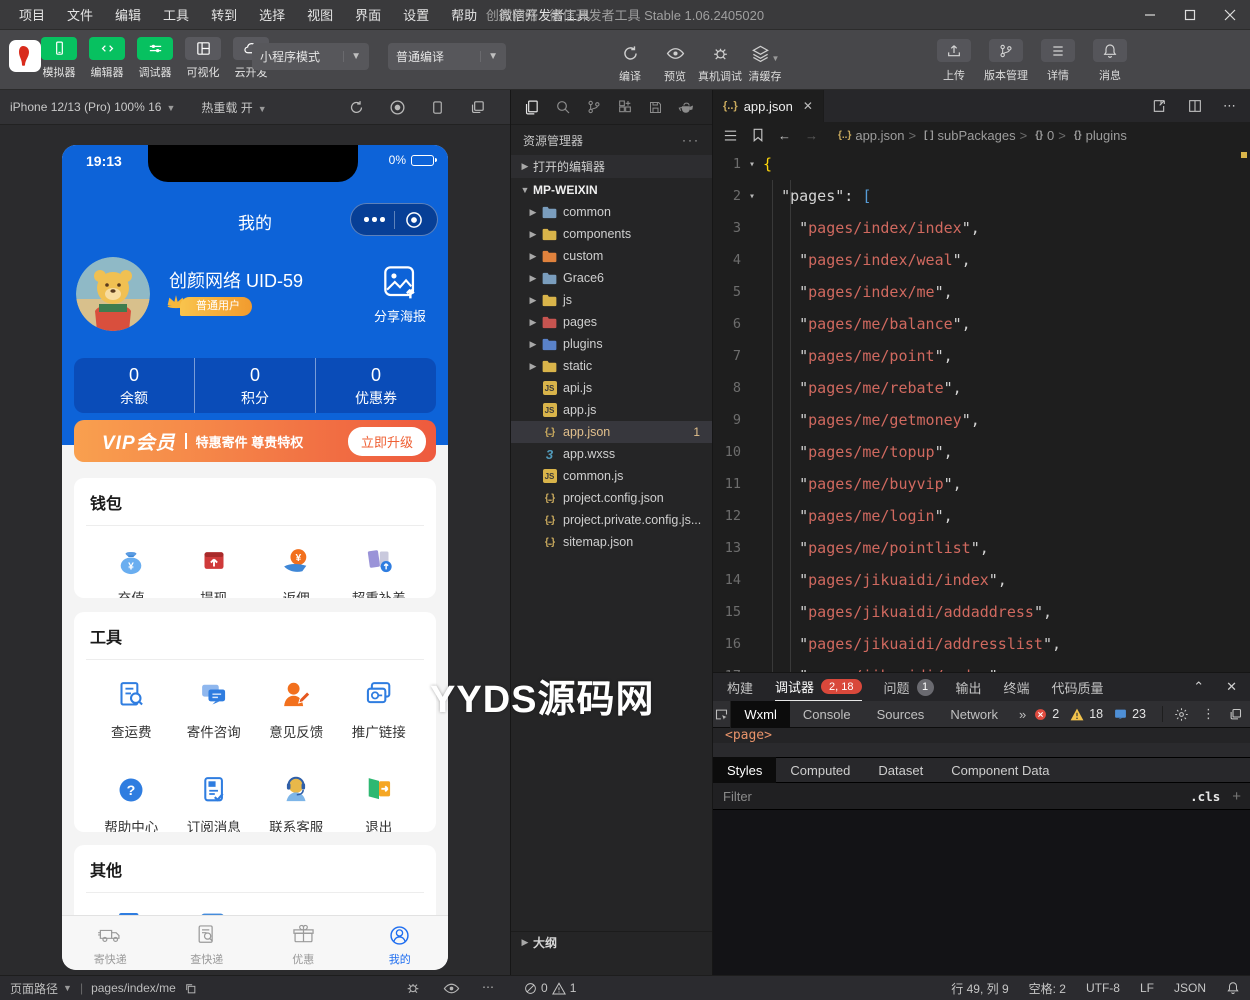 This screenshot has height=1000, width=1250. Describe the element at coordinates (686, 107) in the screenshot. I see `teapot-icon` at that location.